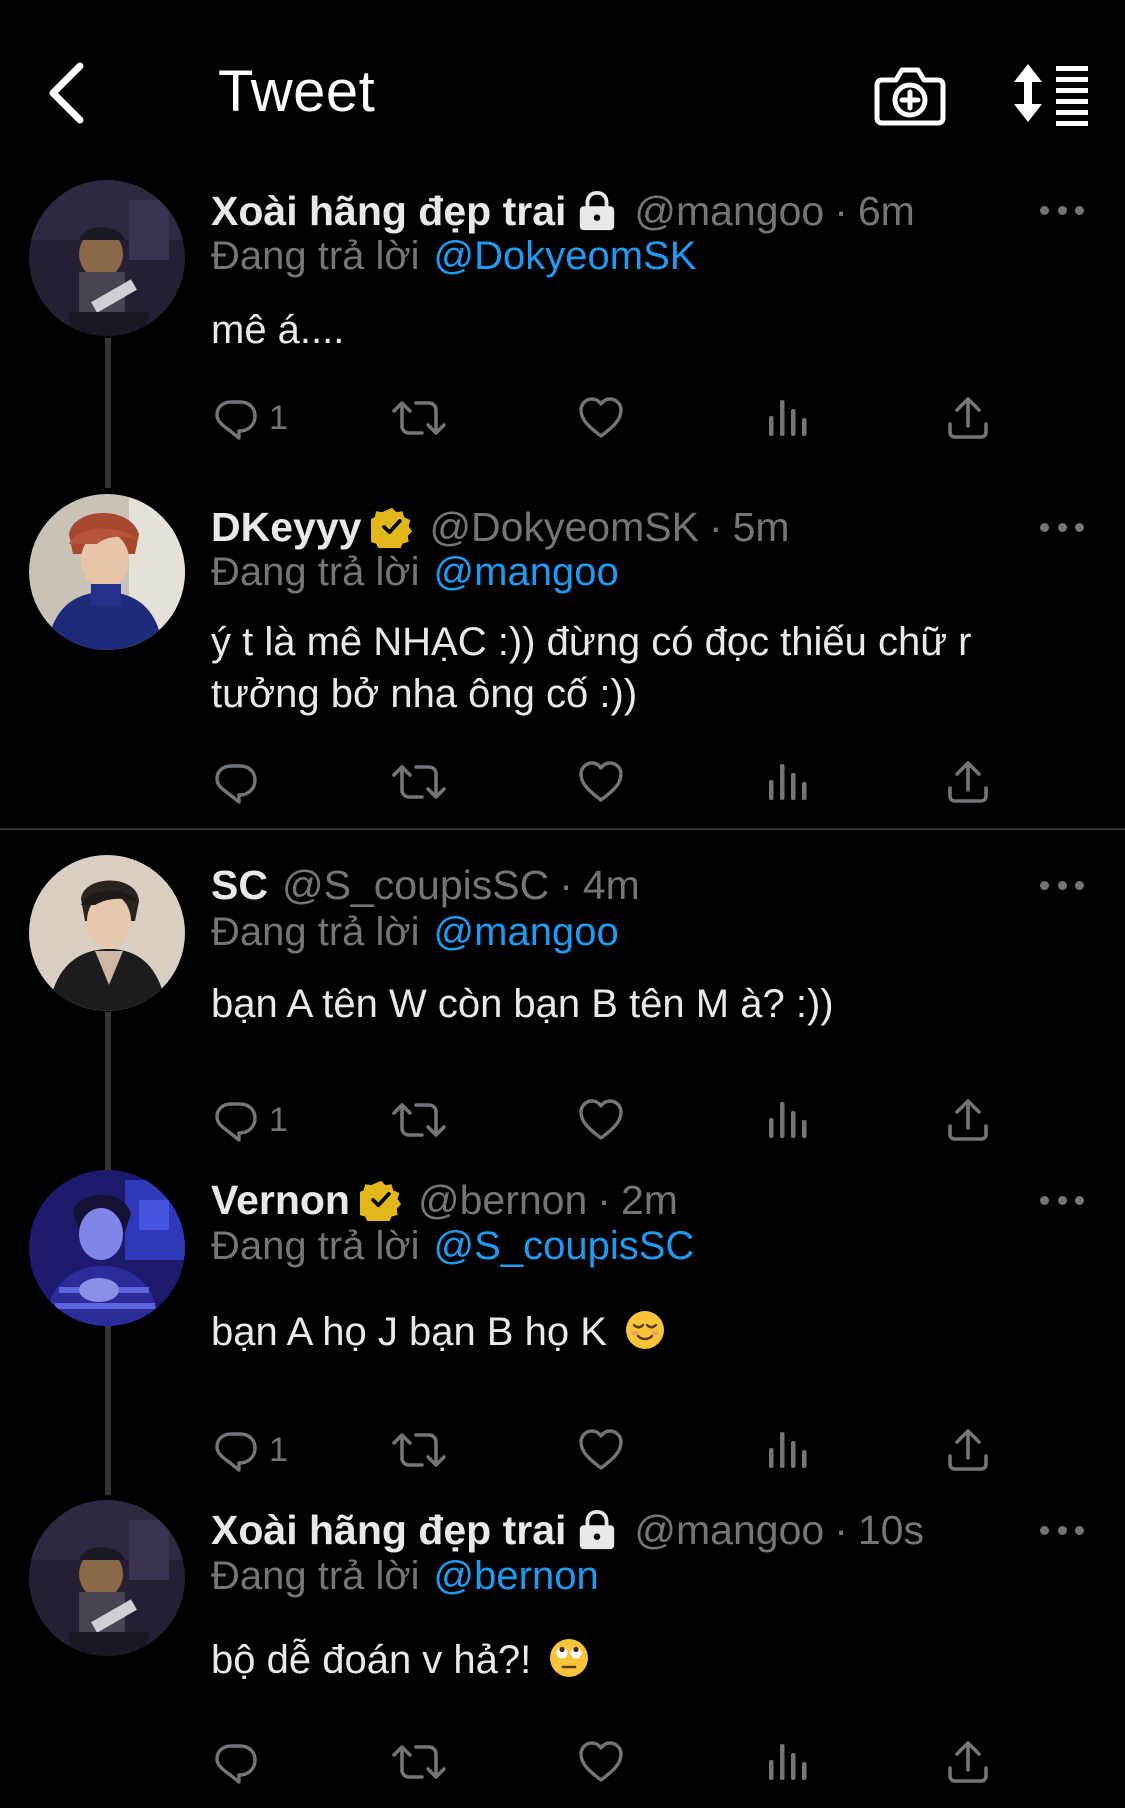 Image resolution: width=1125 pixels, height=1808 pixels. I want to click on verified-gold-icon, so click(392, 527).